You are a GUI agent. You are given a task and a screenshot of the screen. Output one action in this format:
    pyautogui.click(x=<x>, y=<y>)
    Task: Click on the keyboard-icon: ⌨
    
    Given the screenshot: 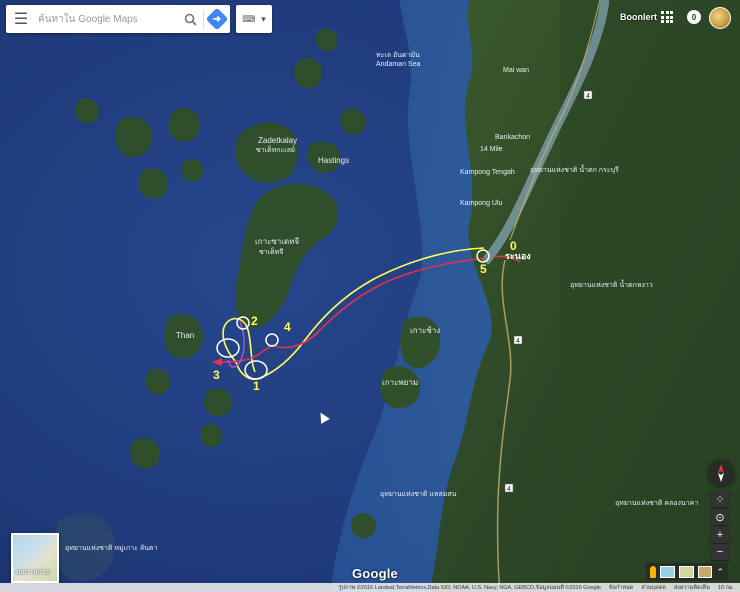 What is the action you would take?
    pyautogui.click(x=249, y=18)
    